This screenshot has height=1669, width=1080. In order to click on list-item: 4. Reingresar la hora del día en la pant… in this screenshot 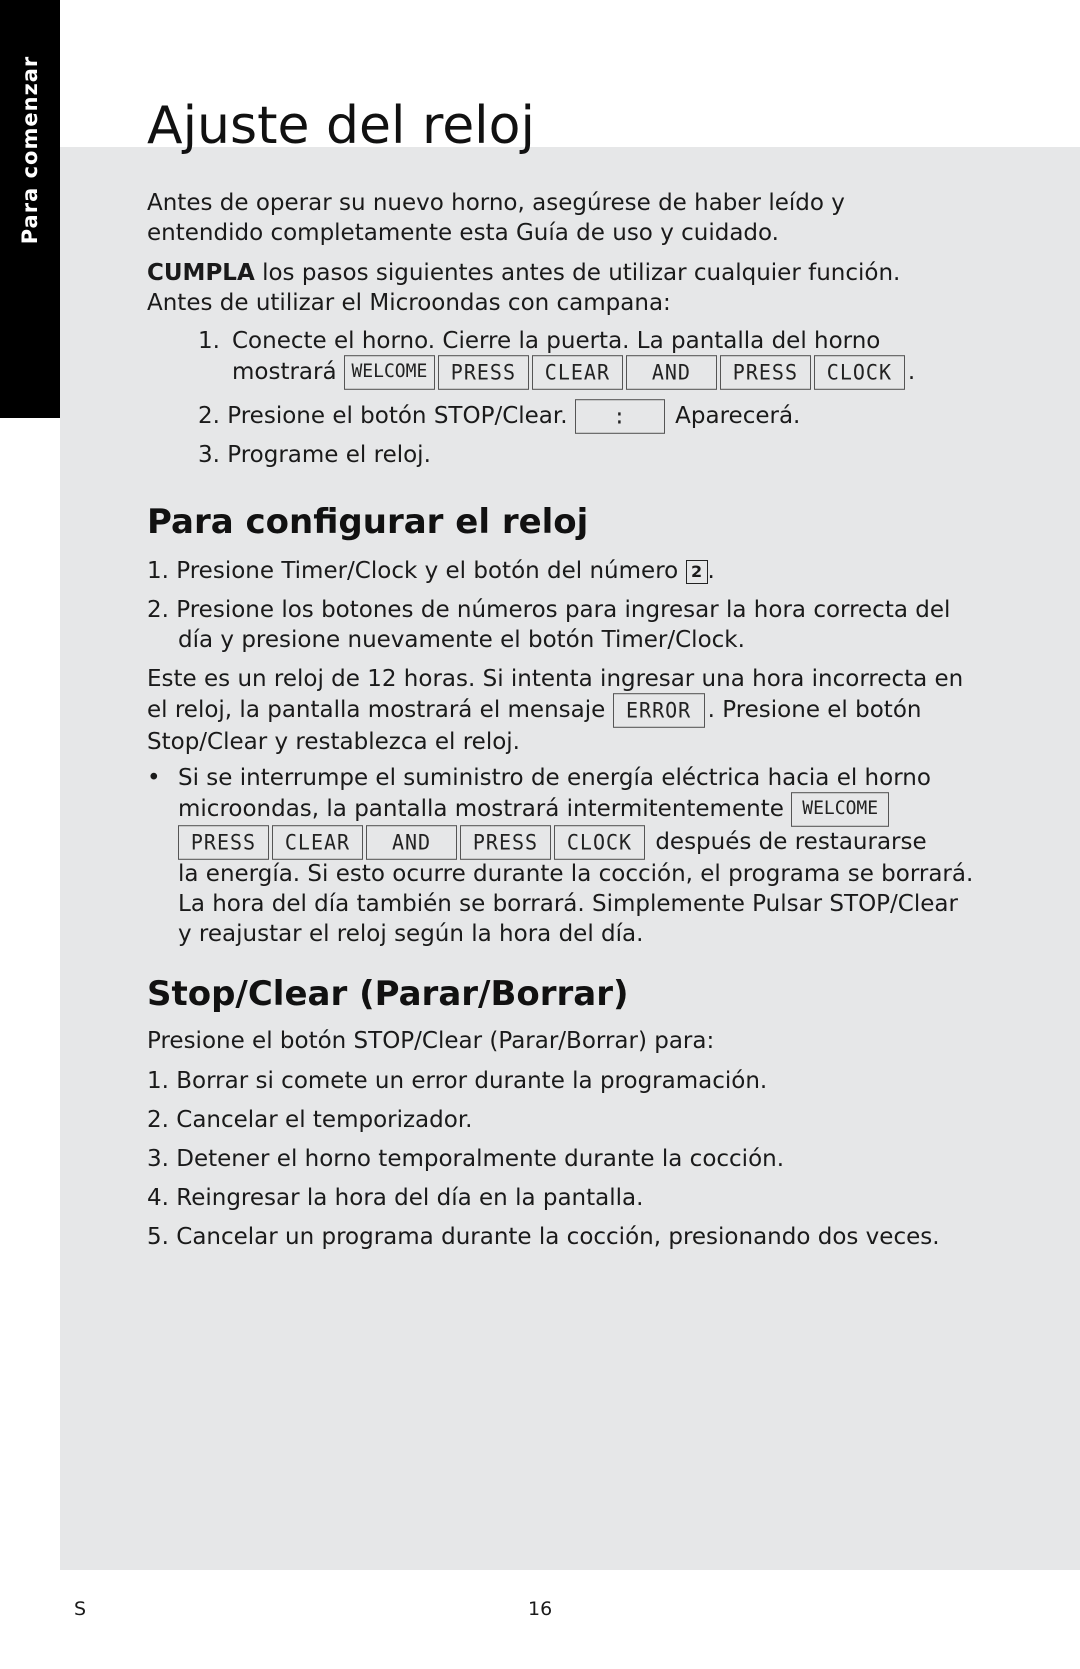, I will do `click(395, 1198)`.